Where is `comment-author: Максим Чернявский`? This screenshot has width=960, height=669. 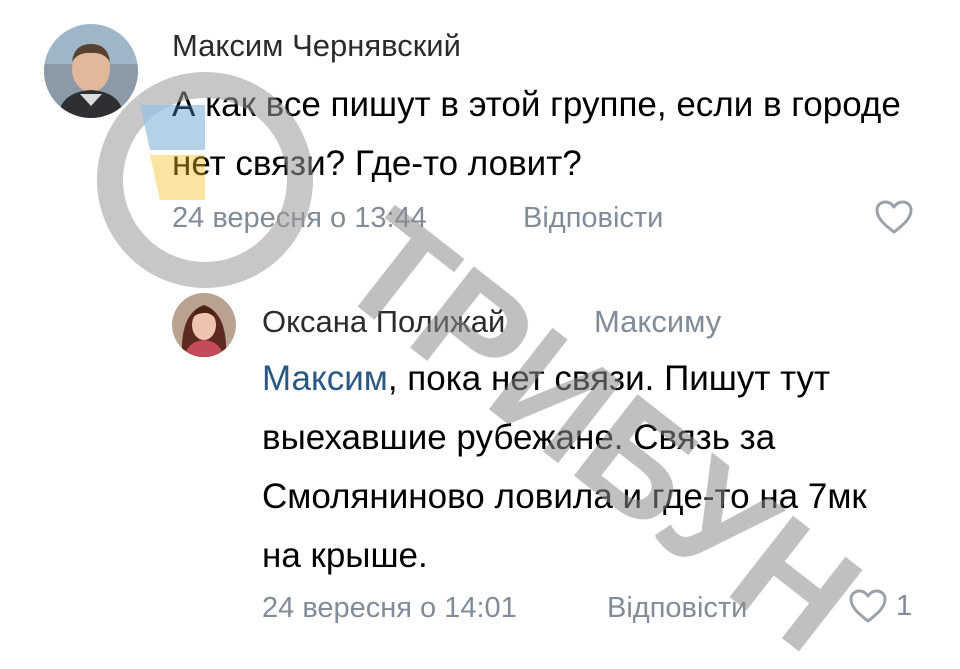 comment-author: Максим Чернявский is located at coordinates (316, 46).